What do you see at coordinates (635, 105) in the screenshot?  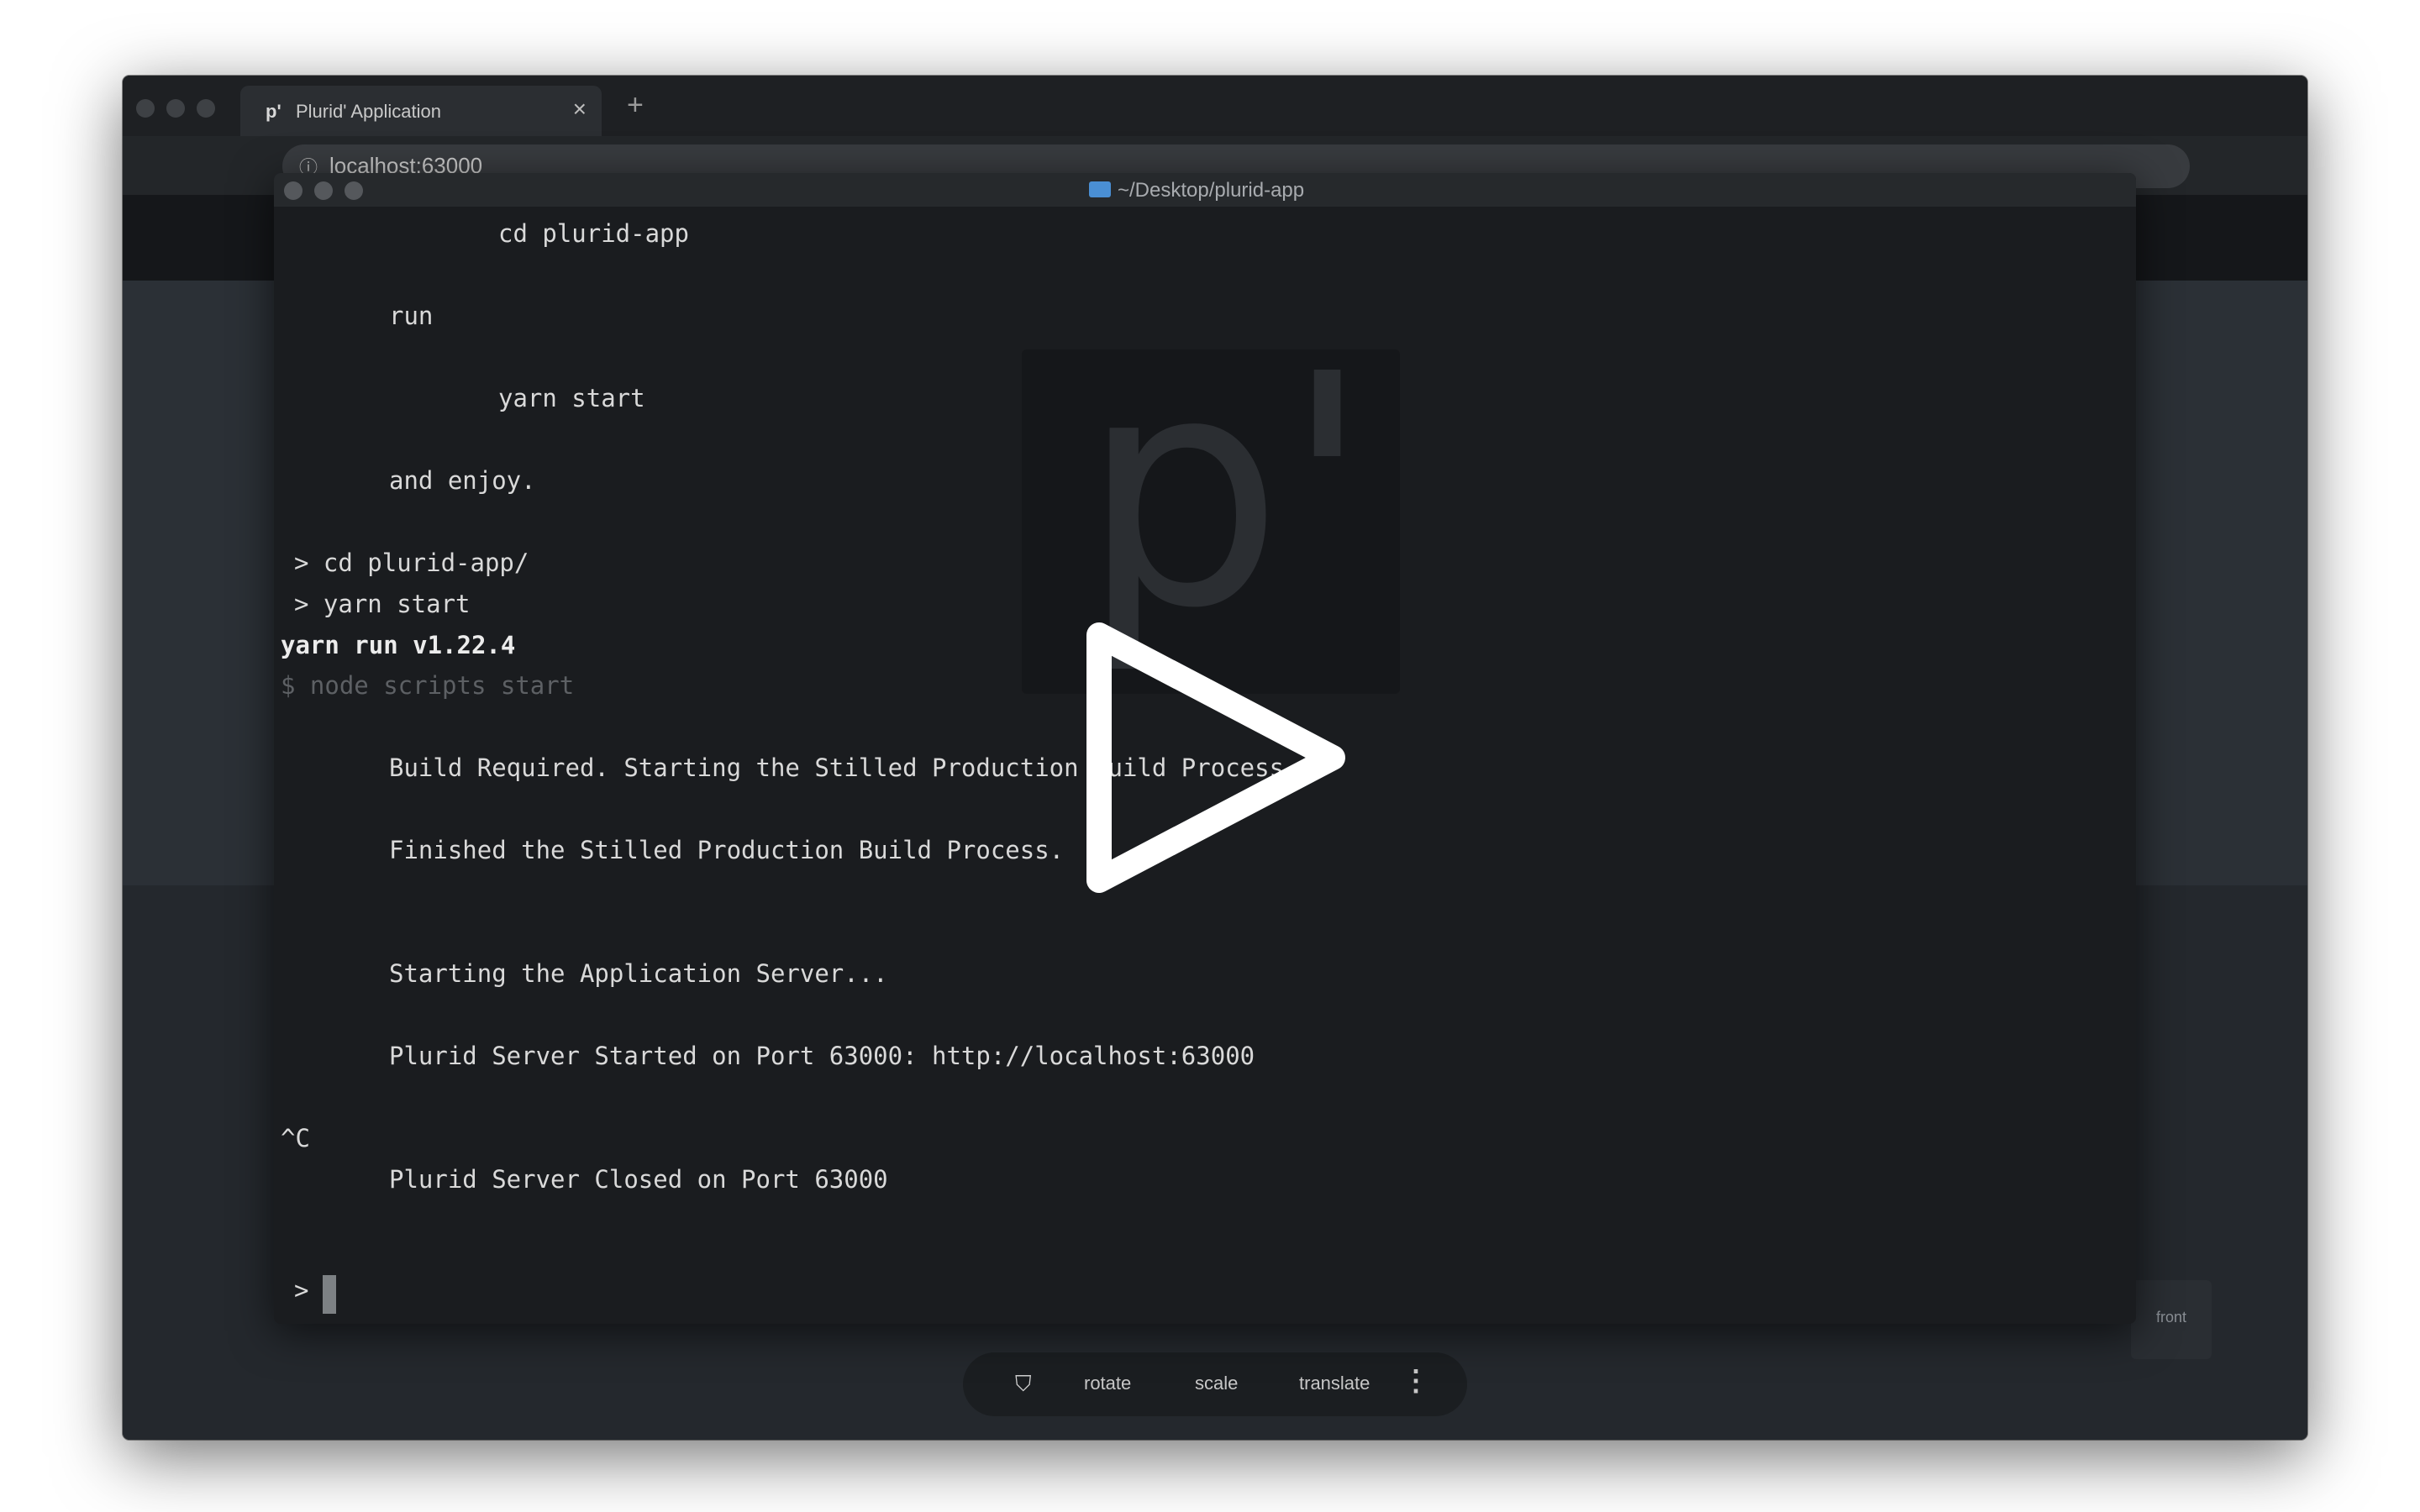 I see `new-tab-button: +` at bounding box center [635, 105].